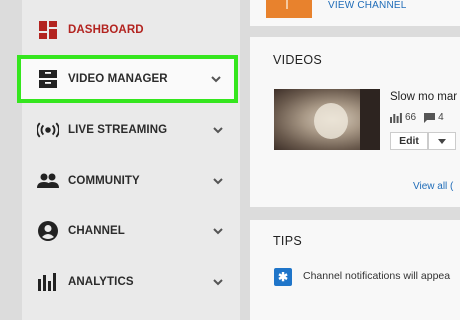  What do you see at coordinates (48, 282) in the screenshot?
I see `analytics-icon` at bounding box center [48, 282].